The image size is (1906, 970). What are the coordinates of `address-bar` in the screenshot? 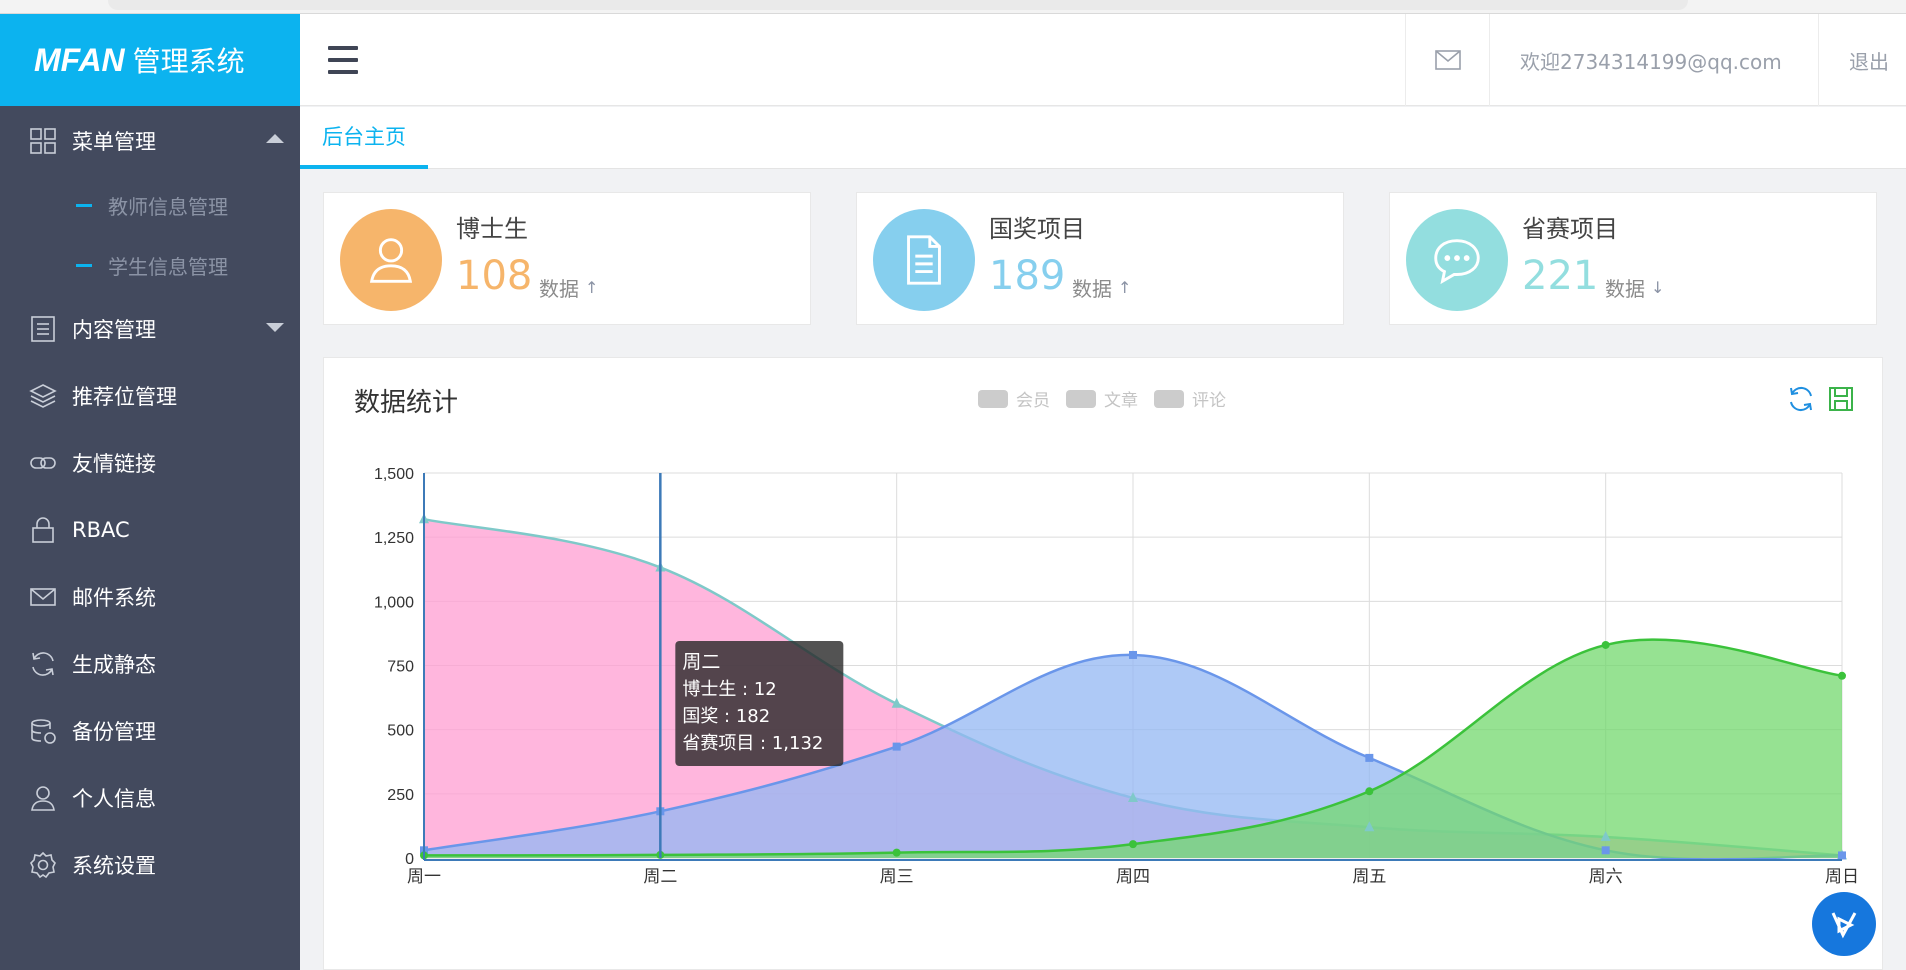 It's located at (898, 5).